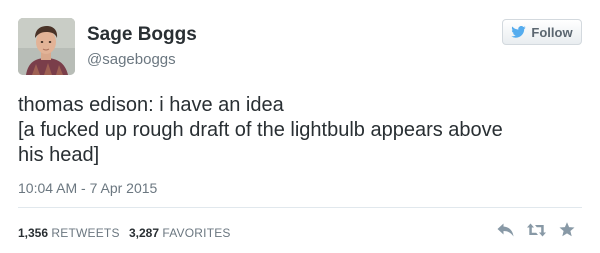 This screenshot has height=253, width=600. What do you see at coordinates (87, 188) in the screenshot?
I see `tweet-timestamp: 10:04 AM - 7 Apr 2015` at bounding box center [87, 188].